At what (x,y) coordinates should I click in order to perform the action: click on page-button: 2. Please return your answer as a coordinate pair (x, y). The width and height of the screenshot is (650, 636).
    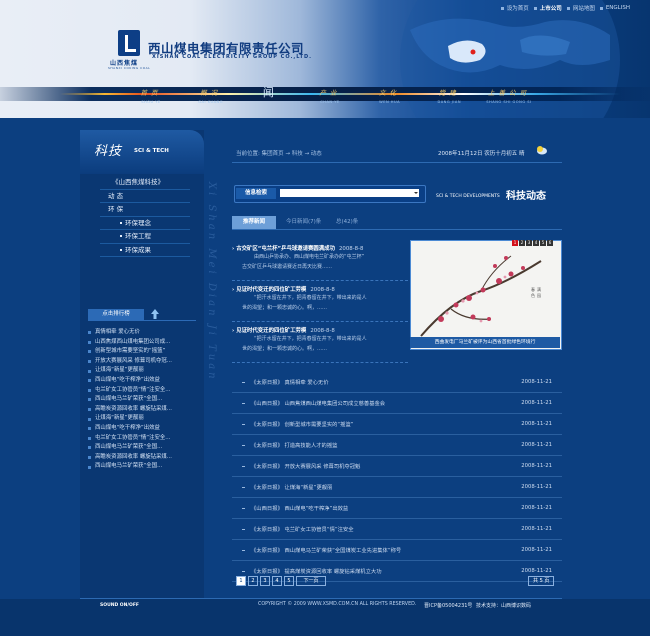
    Looking at the image, I should click on (253, 581).